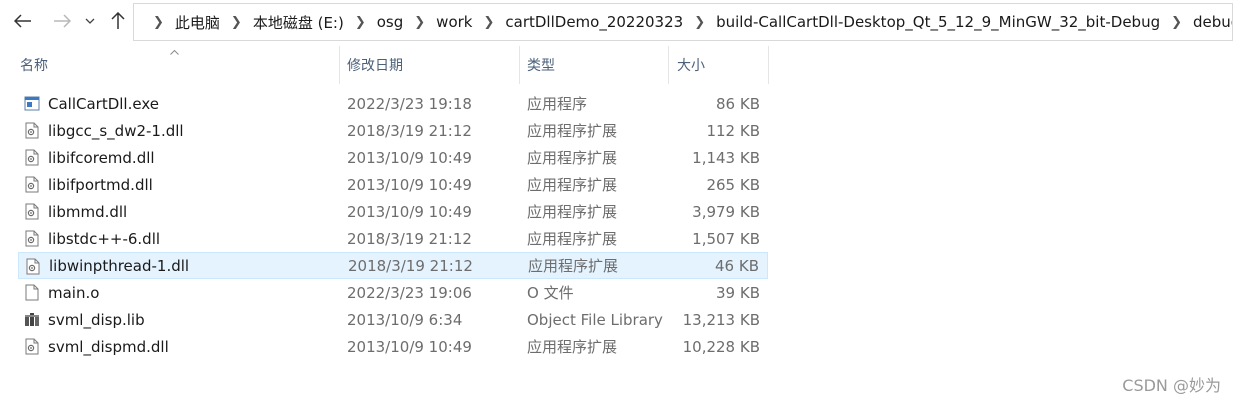 This screenshot has height=403, width=1235. I want to click on file-size: 1,507 KB, so click(726, 238).